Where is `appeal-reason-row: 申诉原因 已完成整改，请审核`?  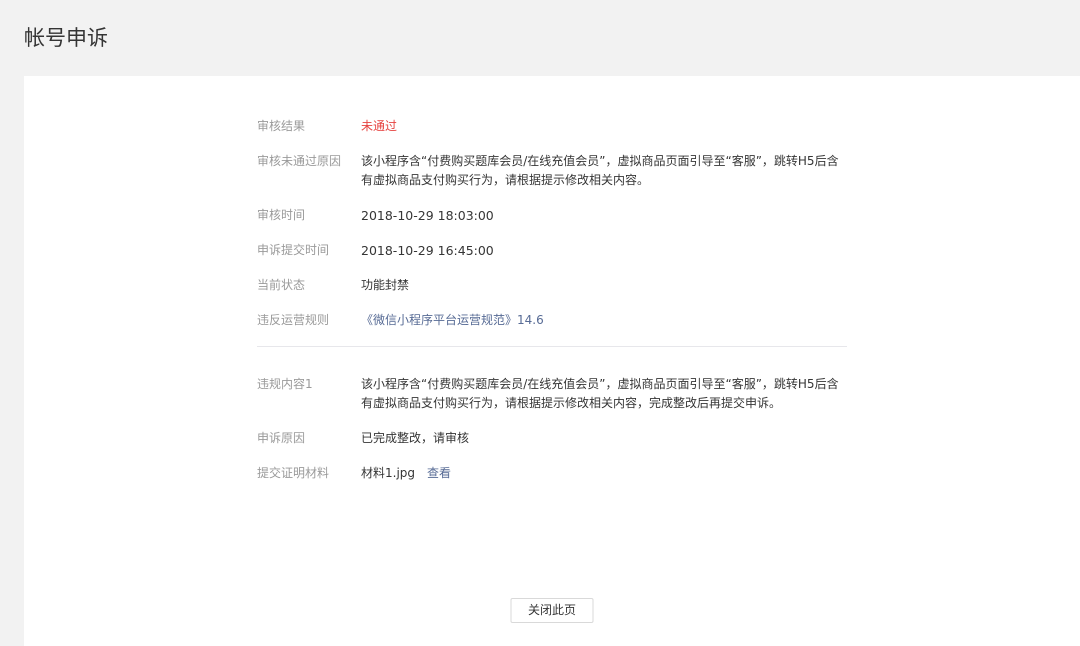 appeal-reason-row: 申诉原因 已完成整改，请审核 is located at coordinates (552, 438).